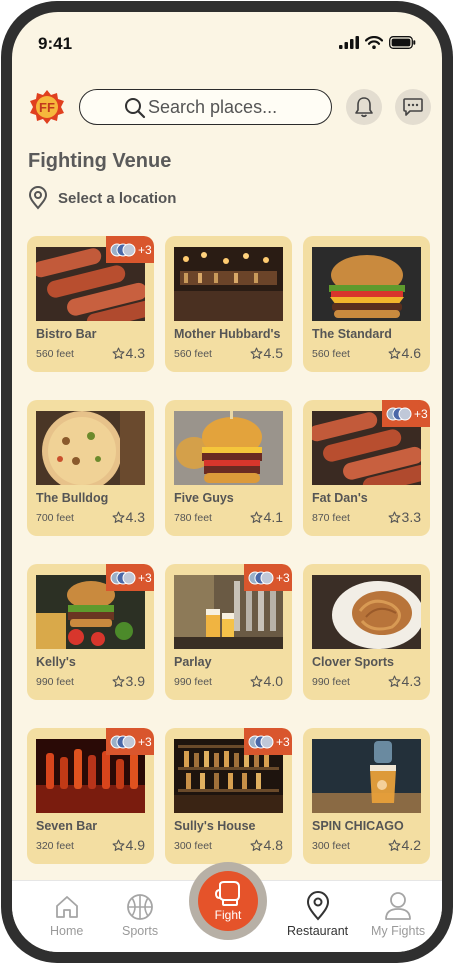 Image resolution: width=454 pixels, height=964 pixels. What do you see at coordinates (193, 662) in the screenshot?
I see `venue-name: Parlay` at bounding box center [193, 662].